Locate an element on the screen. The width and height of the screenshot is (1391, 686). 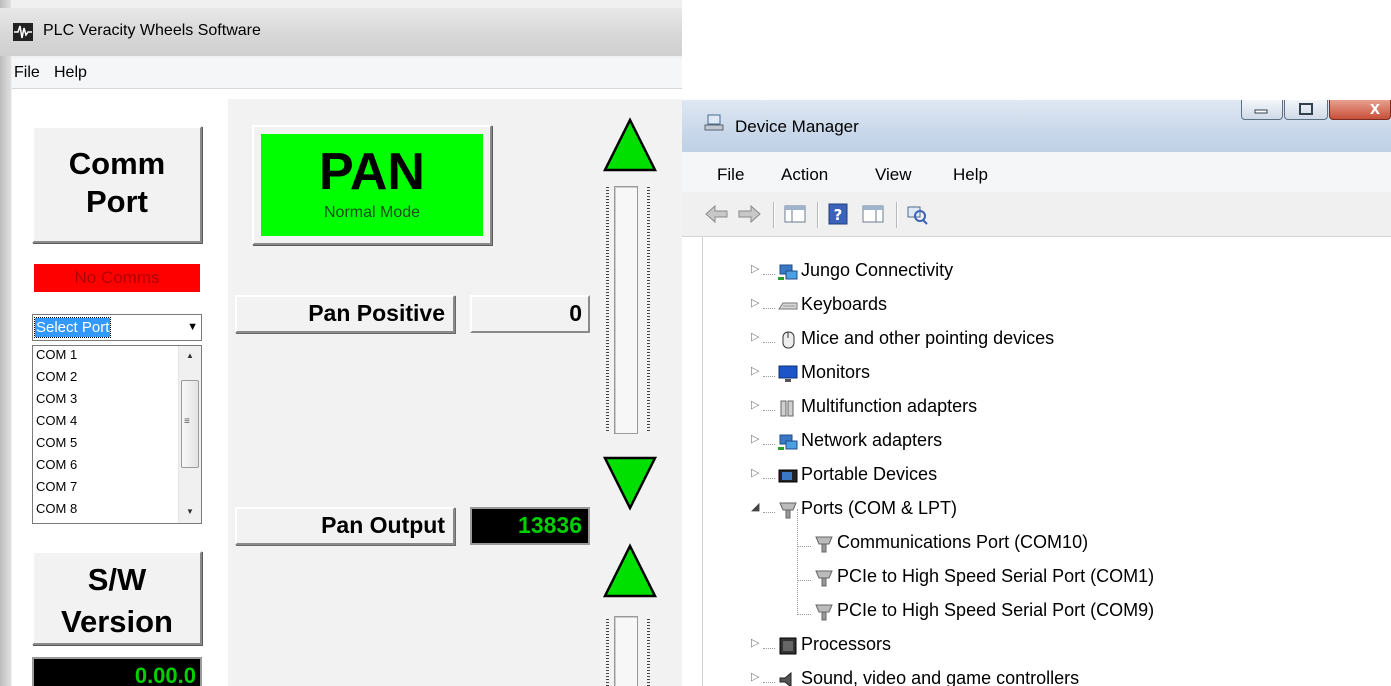
port-select-dropdown: Select Port ▼ is located at coordinates (117, 327).